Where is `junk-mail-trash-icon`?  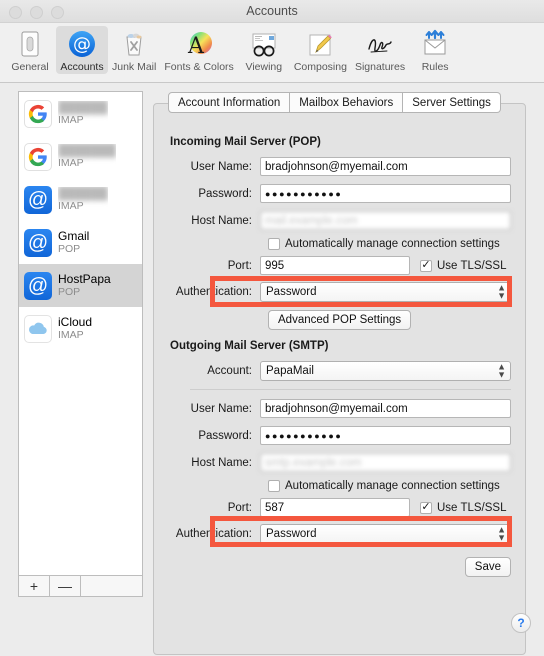
junk-mail-trash-icon is located at coordinates (134, 44).